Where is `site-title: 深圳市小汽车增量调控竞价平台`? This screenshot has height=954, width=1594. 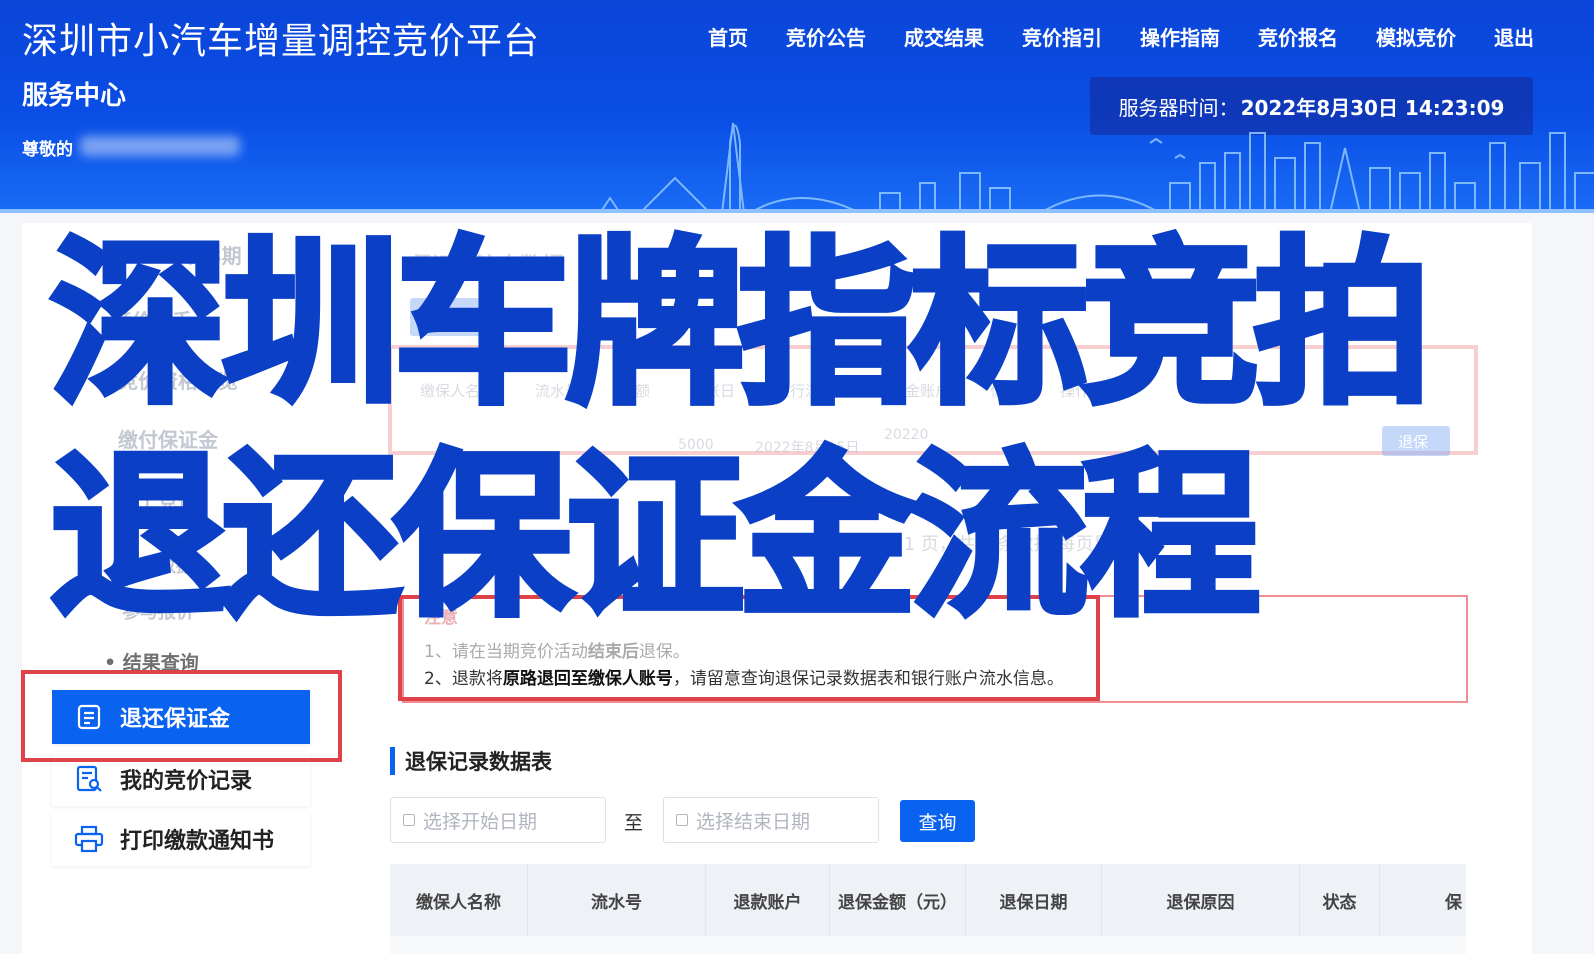 site-title: 深圳市小汽车增量调控竞价平台 is located at coordinates (281, 41).